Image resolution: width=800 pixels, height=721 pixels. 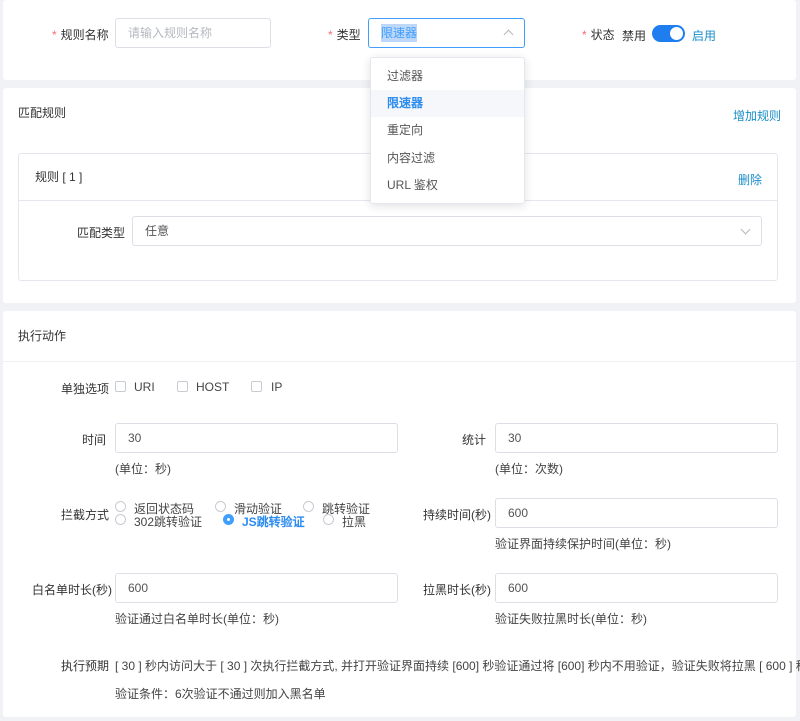 I want to click on uri-checkbox, so click(x=120, y=386).